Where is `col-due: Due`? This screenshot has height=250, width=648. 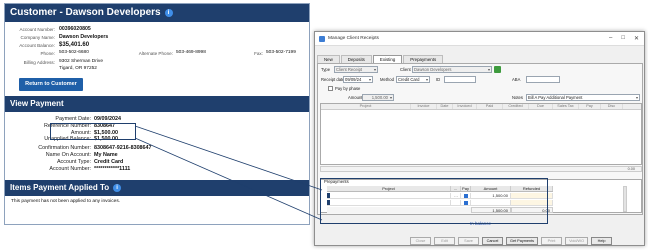 col-due: Due is located at coordinates (541, 106).